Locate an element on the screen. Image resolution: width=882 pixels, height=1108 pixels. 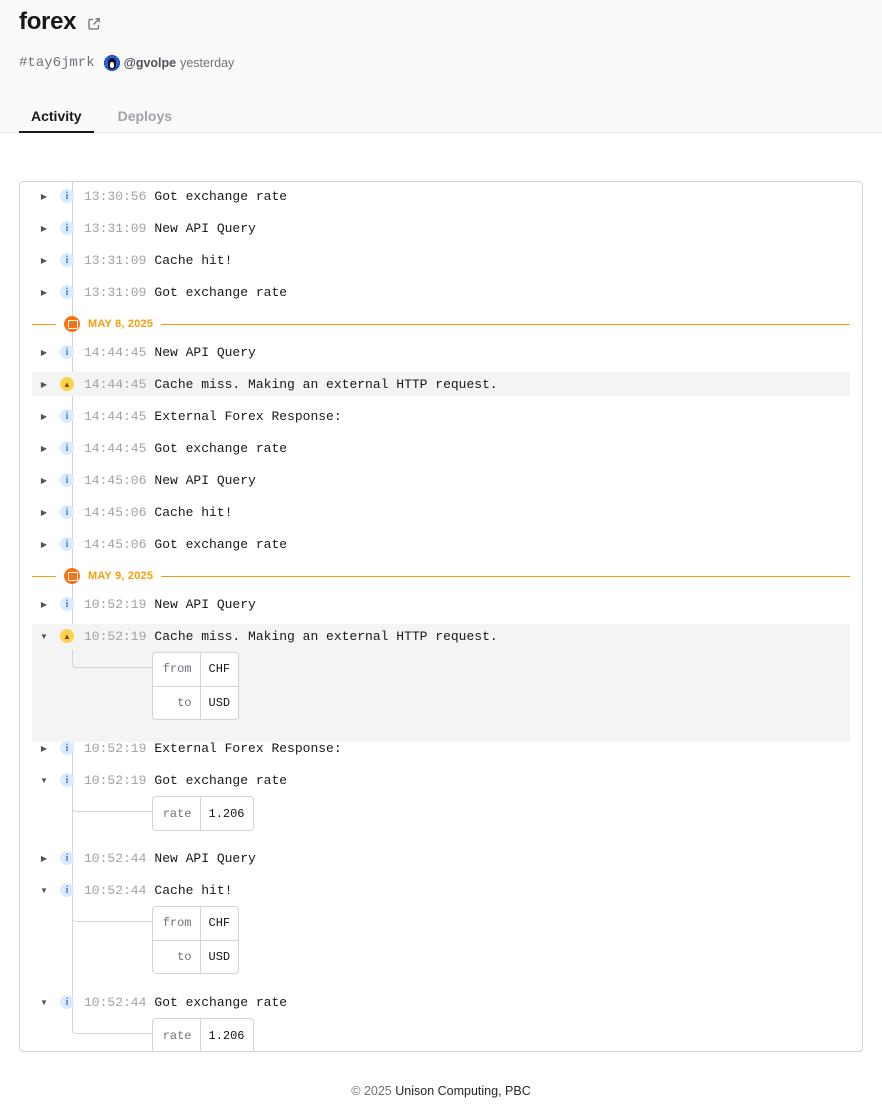
log-entry: ▼ i 10:52:44 Got exchange rate is located at coordinates (441, 1002).